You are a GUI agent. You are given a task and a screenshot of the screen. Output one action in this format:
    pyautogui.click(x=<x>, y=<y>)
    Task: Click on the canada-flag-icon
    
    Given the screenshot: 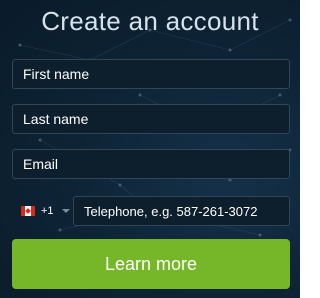 What is the action you would take?
    pyautogui.click(x=28, y=211)
    